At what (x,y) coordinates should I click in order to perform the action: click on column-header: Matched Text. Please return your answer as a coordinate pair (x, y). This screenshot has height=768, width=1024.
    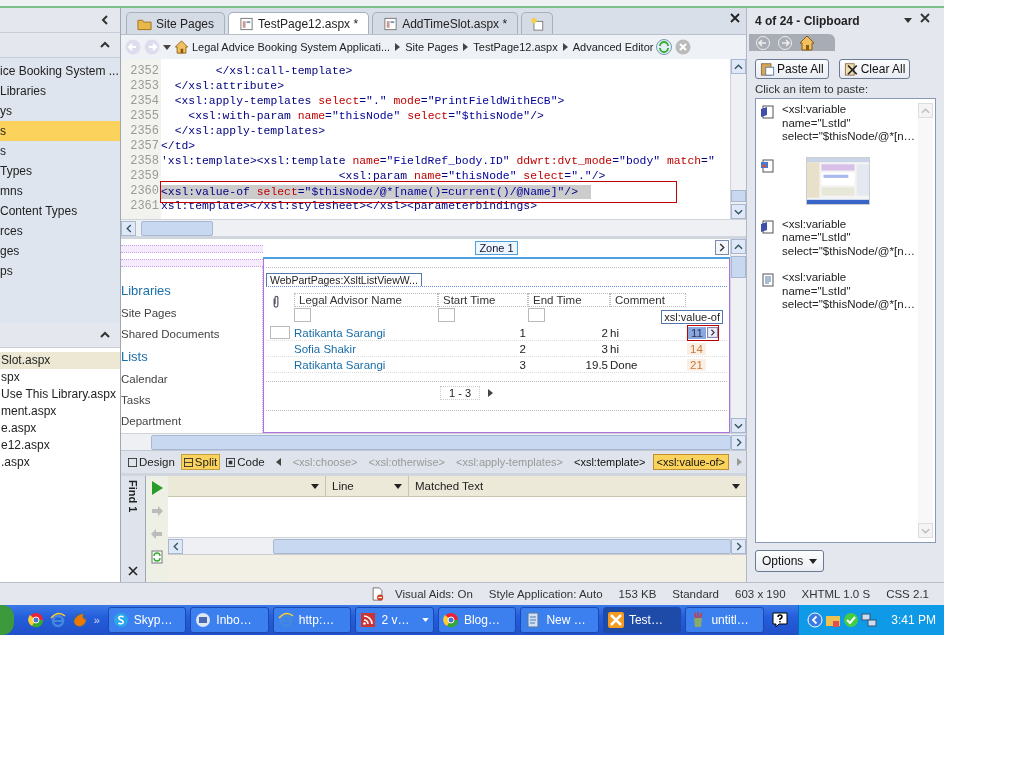
    Looking at the image, I should click on (577, 486).